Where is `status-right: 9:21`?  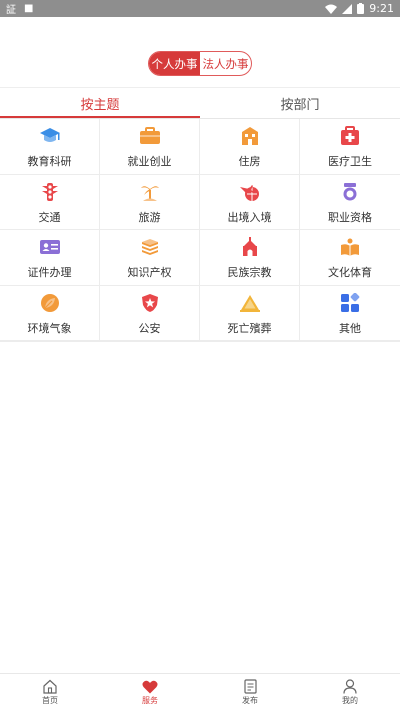 status-right: 9:21 is located at coordinates (359, 8).